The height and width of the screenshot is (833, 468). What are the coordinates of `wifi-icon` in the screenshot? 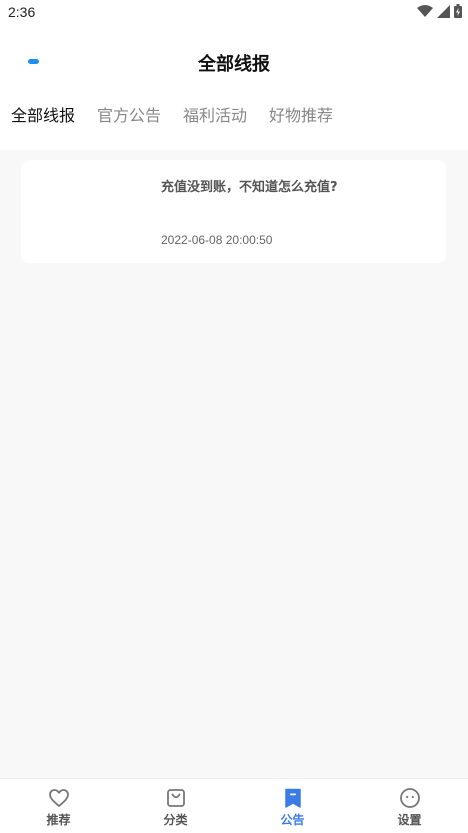 It's located at (425, 11).